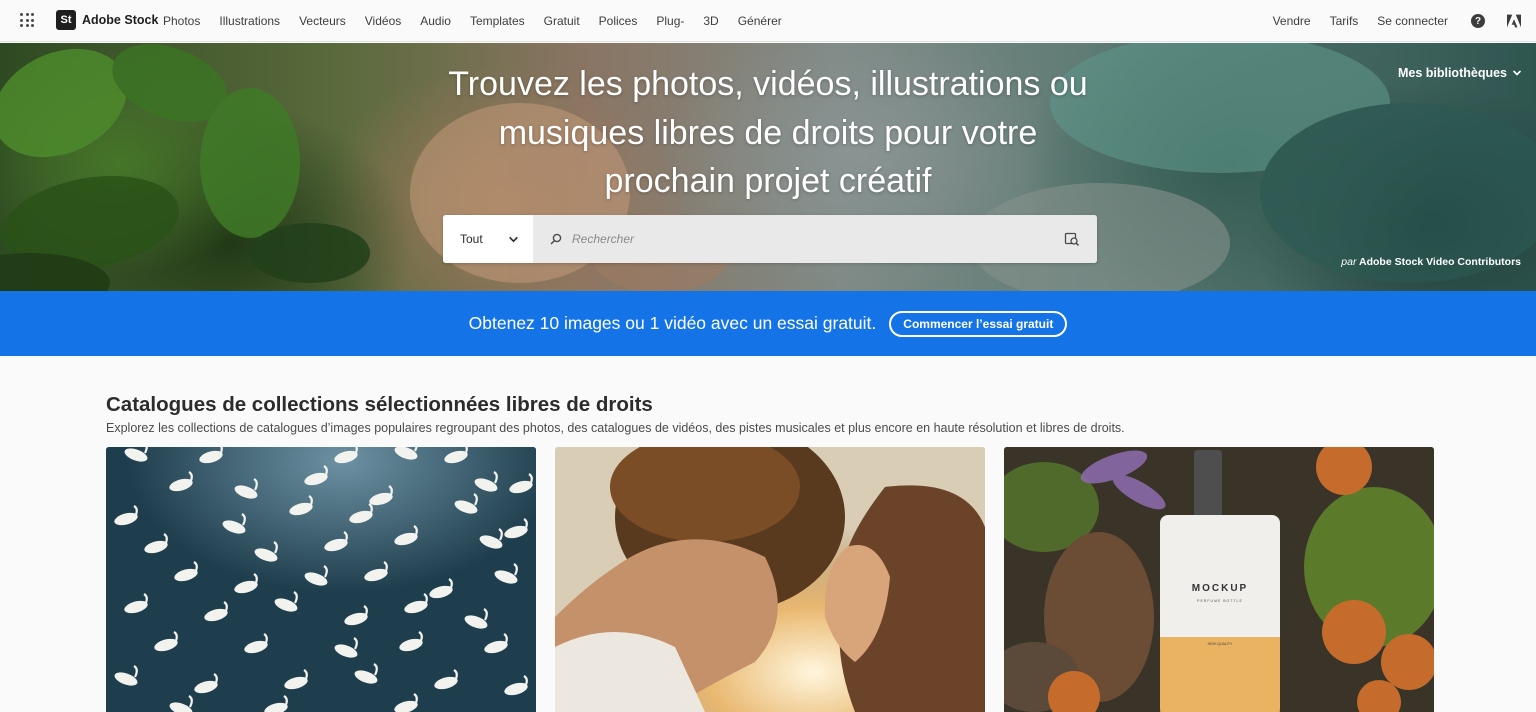 The width and height of the screenshot is (1536, 712). Describe the element at coordinates (562, 21) in the screenshot. I see `nav-link-gratuit: Gratuit` at that location.